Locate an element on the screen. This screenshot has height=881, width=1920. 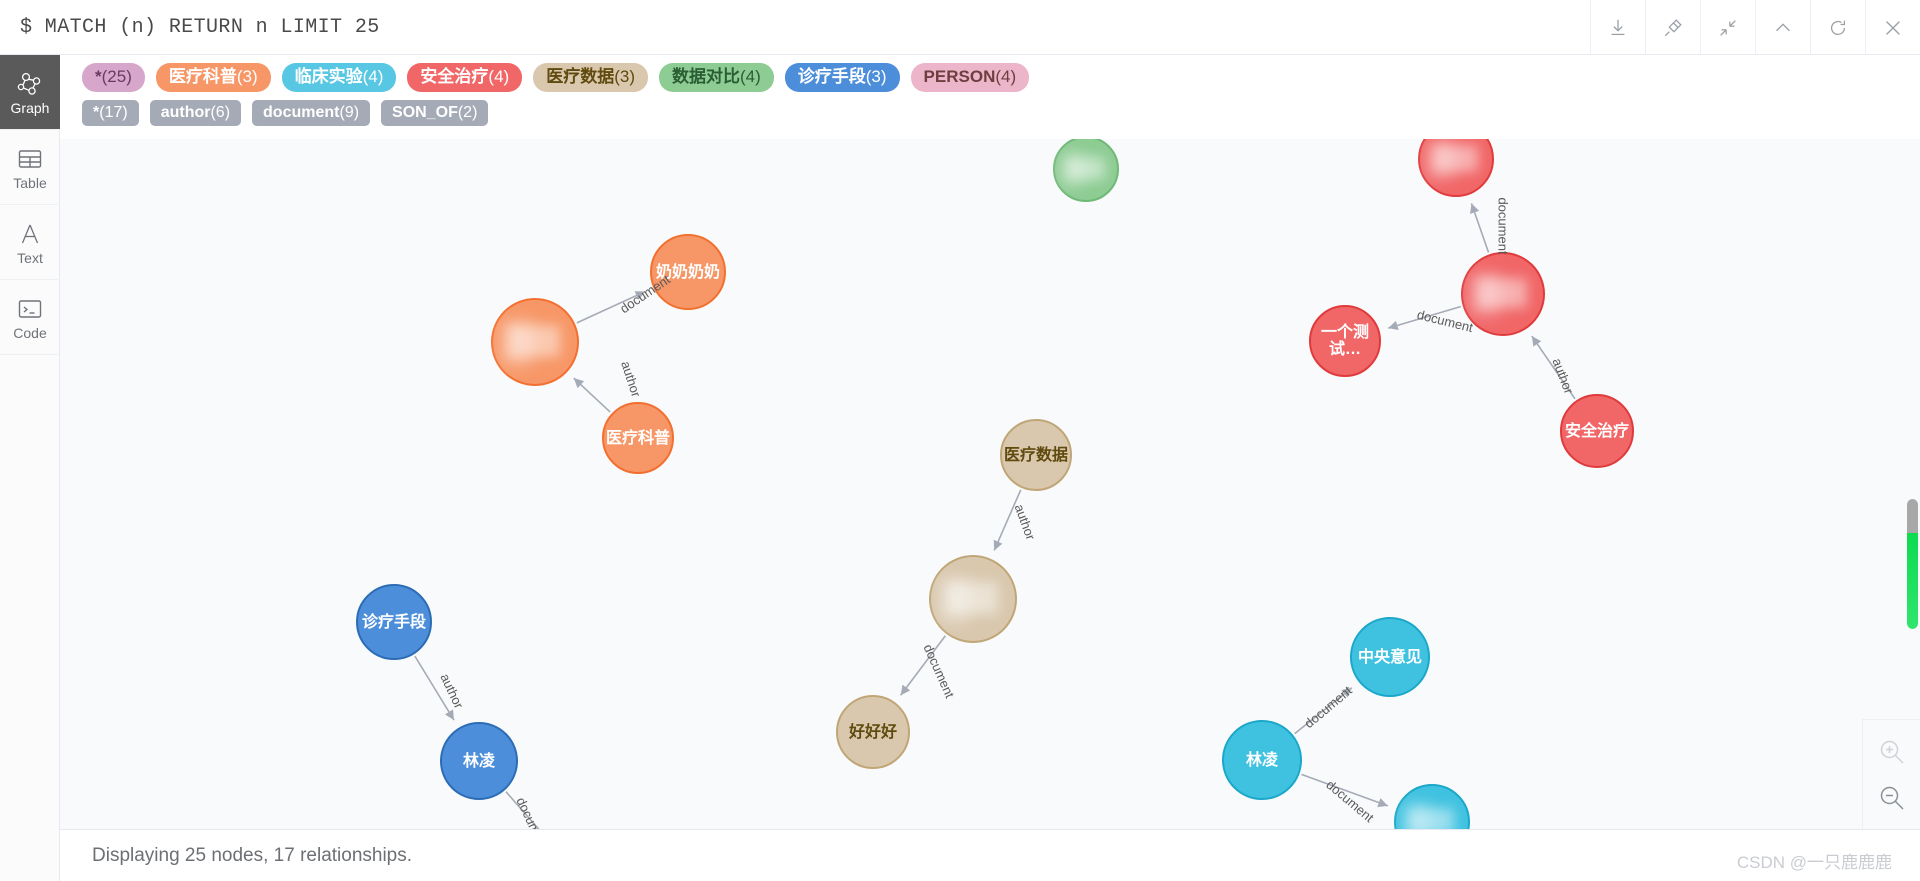
graph-node-caption: 好好好 is located at coordinates (872, 732).